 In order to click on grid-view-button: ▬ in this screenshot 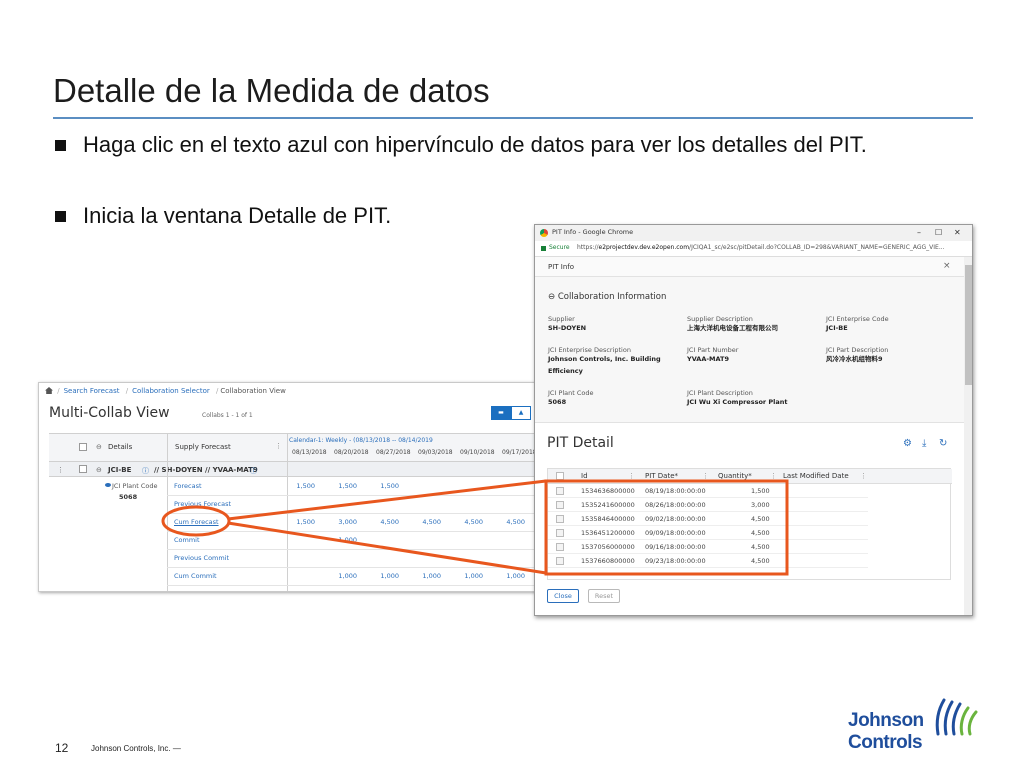, I will do `click(501, 413)`.